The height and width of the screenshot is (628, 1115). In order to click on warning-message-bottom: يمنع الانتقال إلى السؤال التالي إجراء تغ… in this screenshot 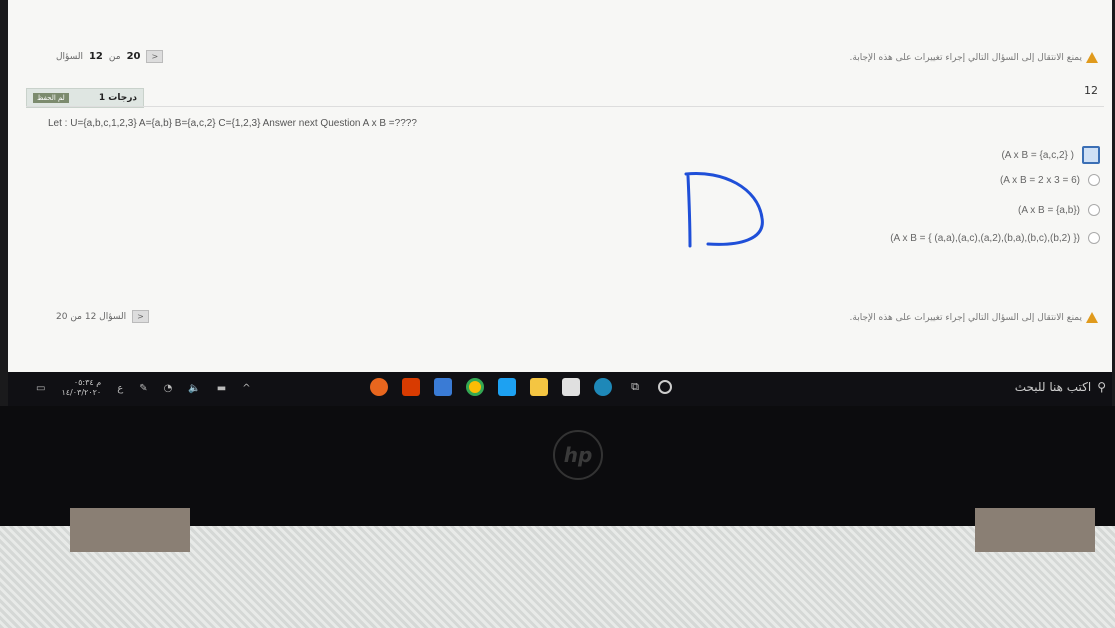, I will do `click(974, 317)`.